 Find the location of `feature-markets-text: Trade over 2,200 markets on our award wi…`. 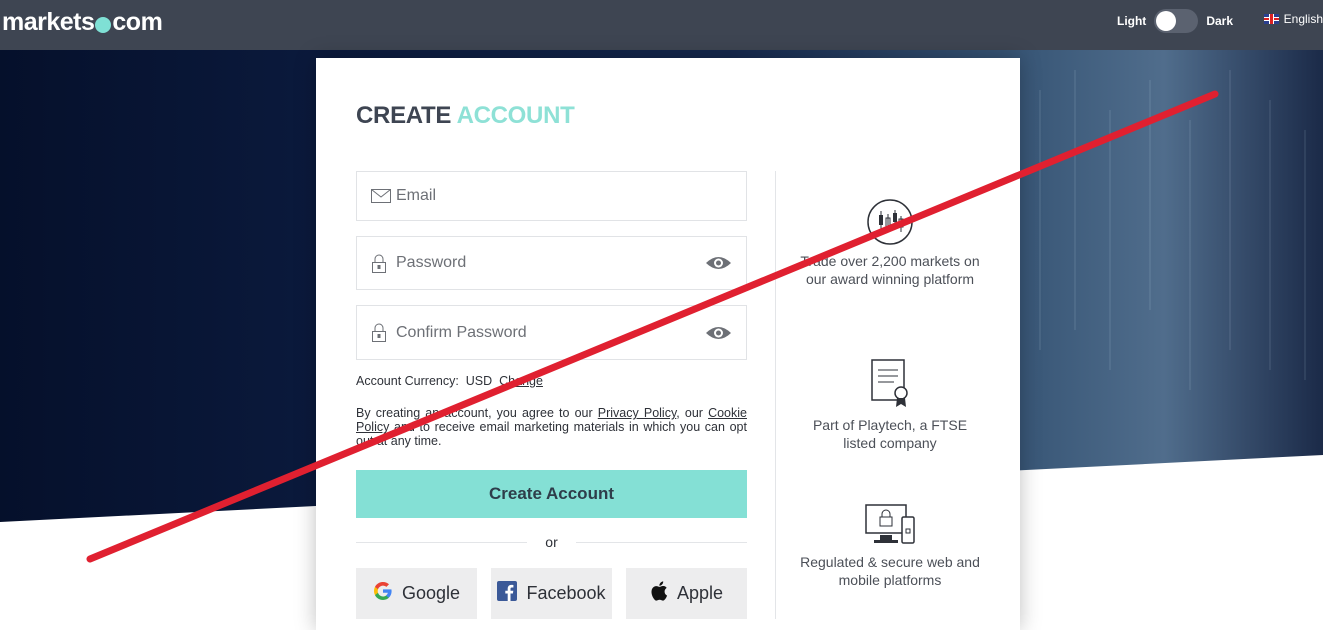

feature-markets-text: Trade over 2,200 markets on our award wi… is located at coordinates (890, 270).